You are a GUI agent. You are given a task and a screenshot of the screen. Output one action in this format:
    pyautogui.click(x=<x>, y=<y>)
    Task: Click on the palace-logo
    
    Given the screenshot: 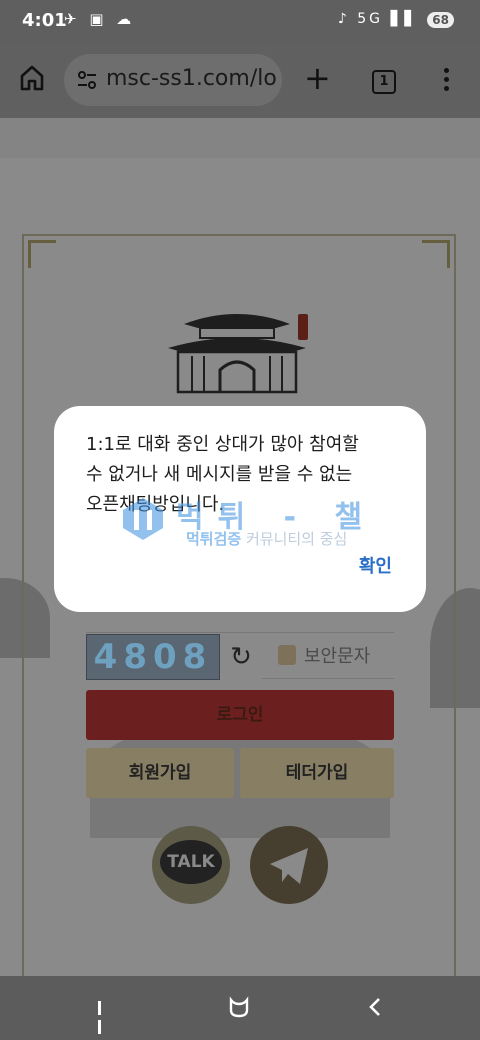 What is the action you would take?
    pyautogui.click(x=238, y=354)
    